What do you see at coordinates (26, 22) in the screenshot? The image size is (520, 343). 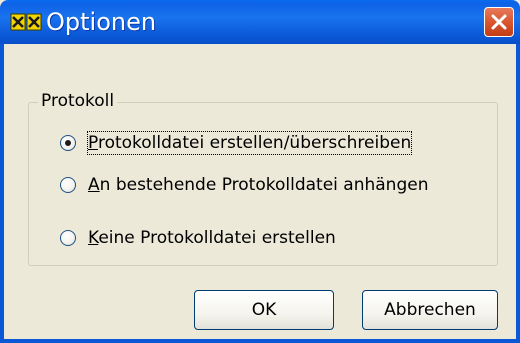 I see `options-icon` at bounding box center [26, 22].